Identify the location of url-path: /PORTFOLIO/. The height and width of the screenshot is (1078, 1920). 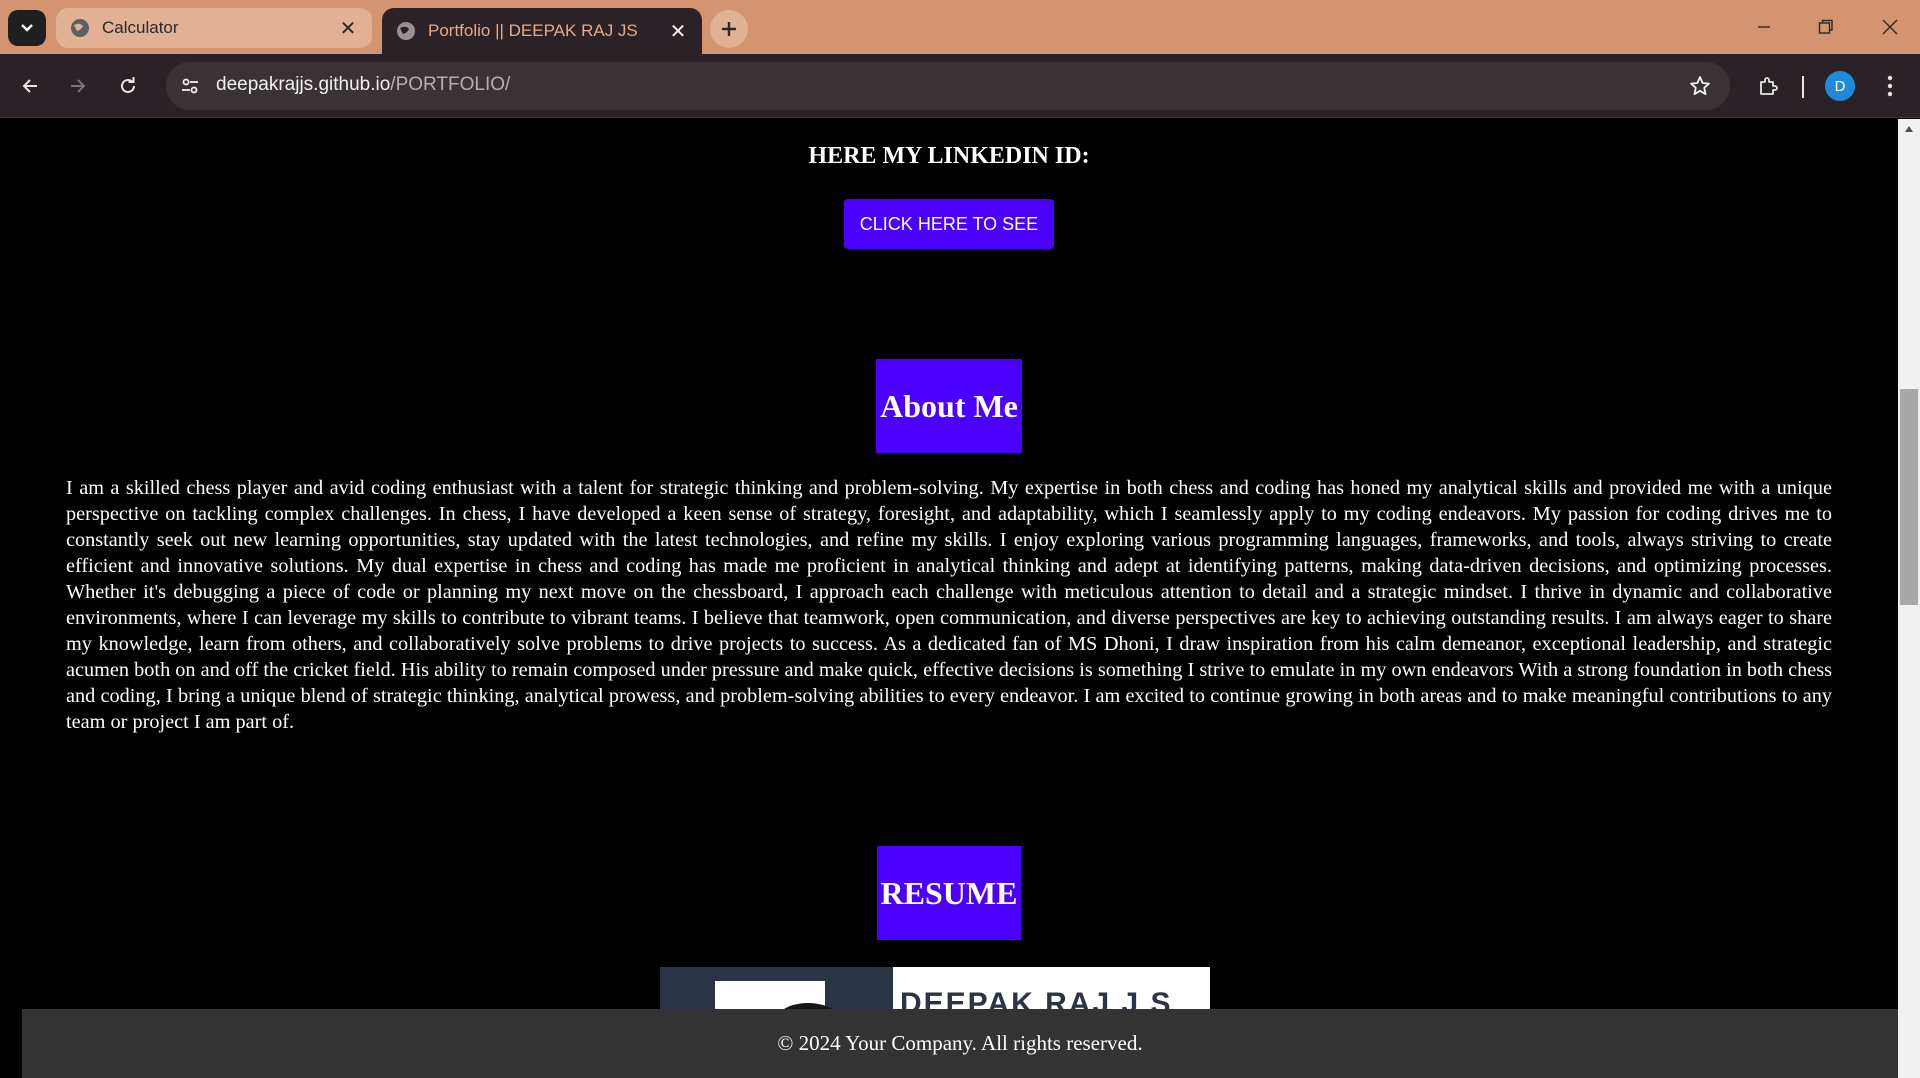
(450, 84).